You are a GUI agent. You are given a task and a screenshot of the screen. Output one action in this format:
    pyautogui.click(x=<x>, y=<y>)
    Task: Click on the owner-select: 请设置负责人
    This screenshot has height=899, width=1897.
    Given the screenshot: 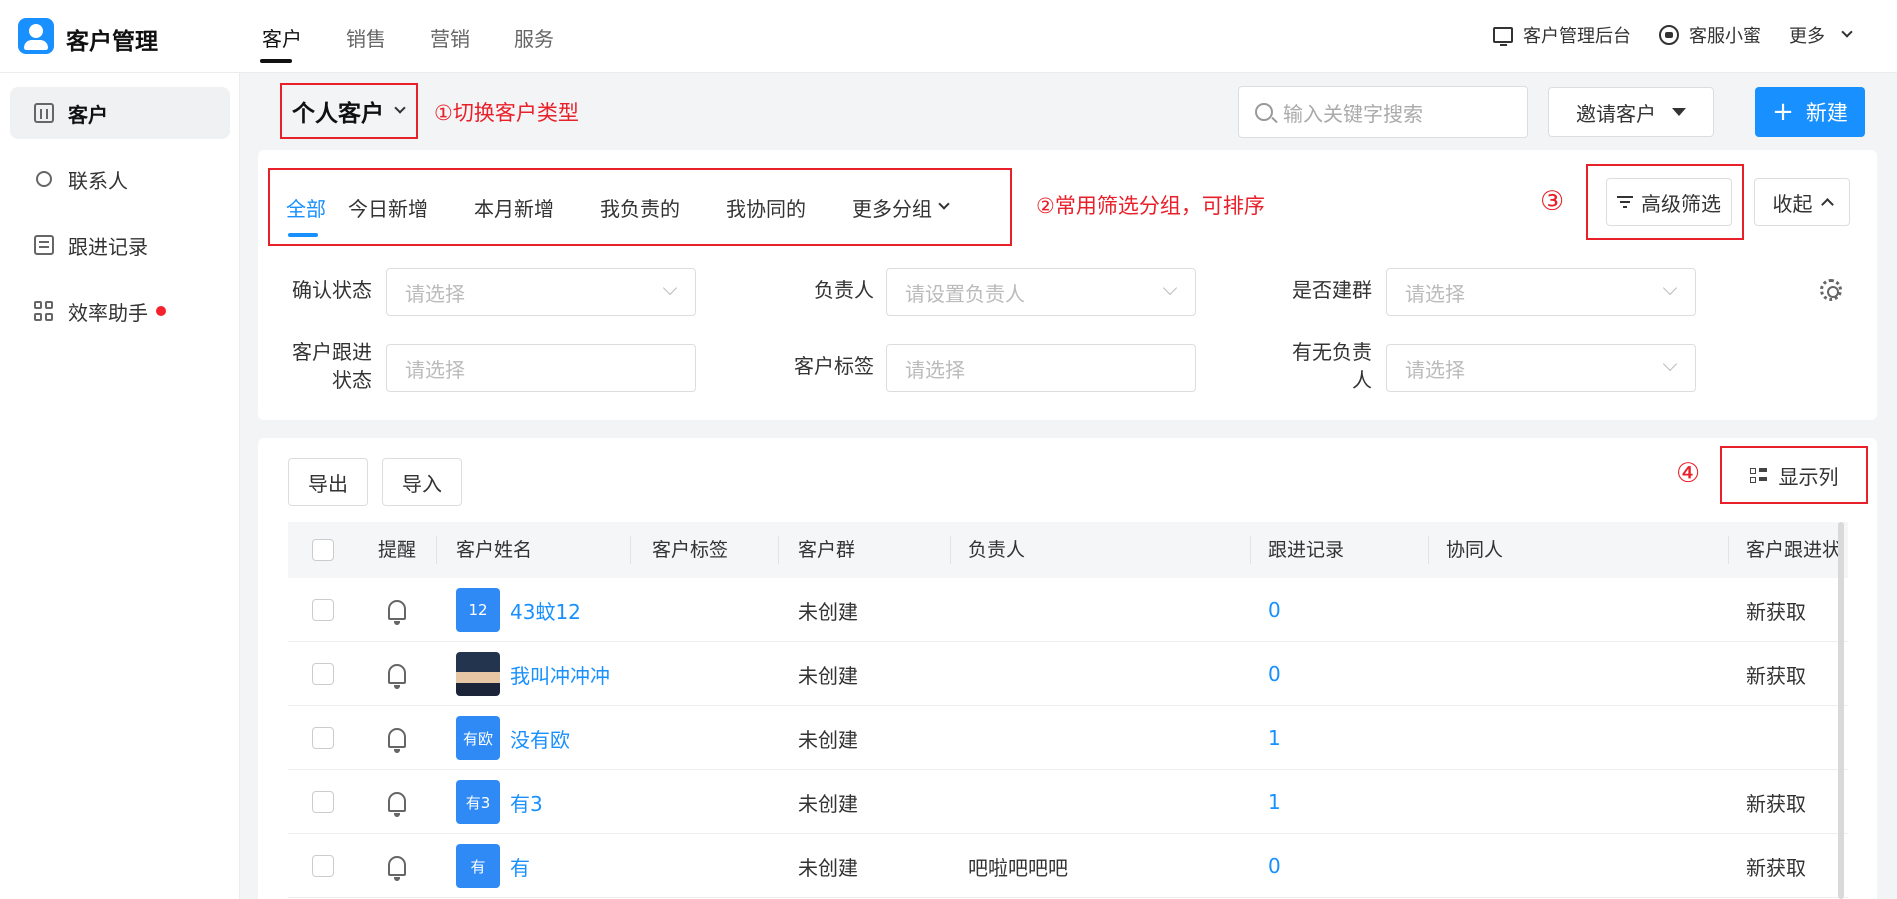 What is the action you would take?
    pyautogui.click(x=1041, y=292)
    